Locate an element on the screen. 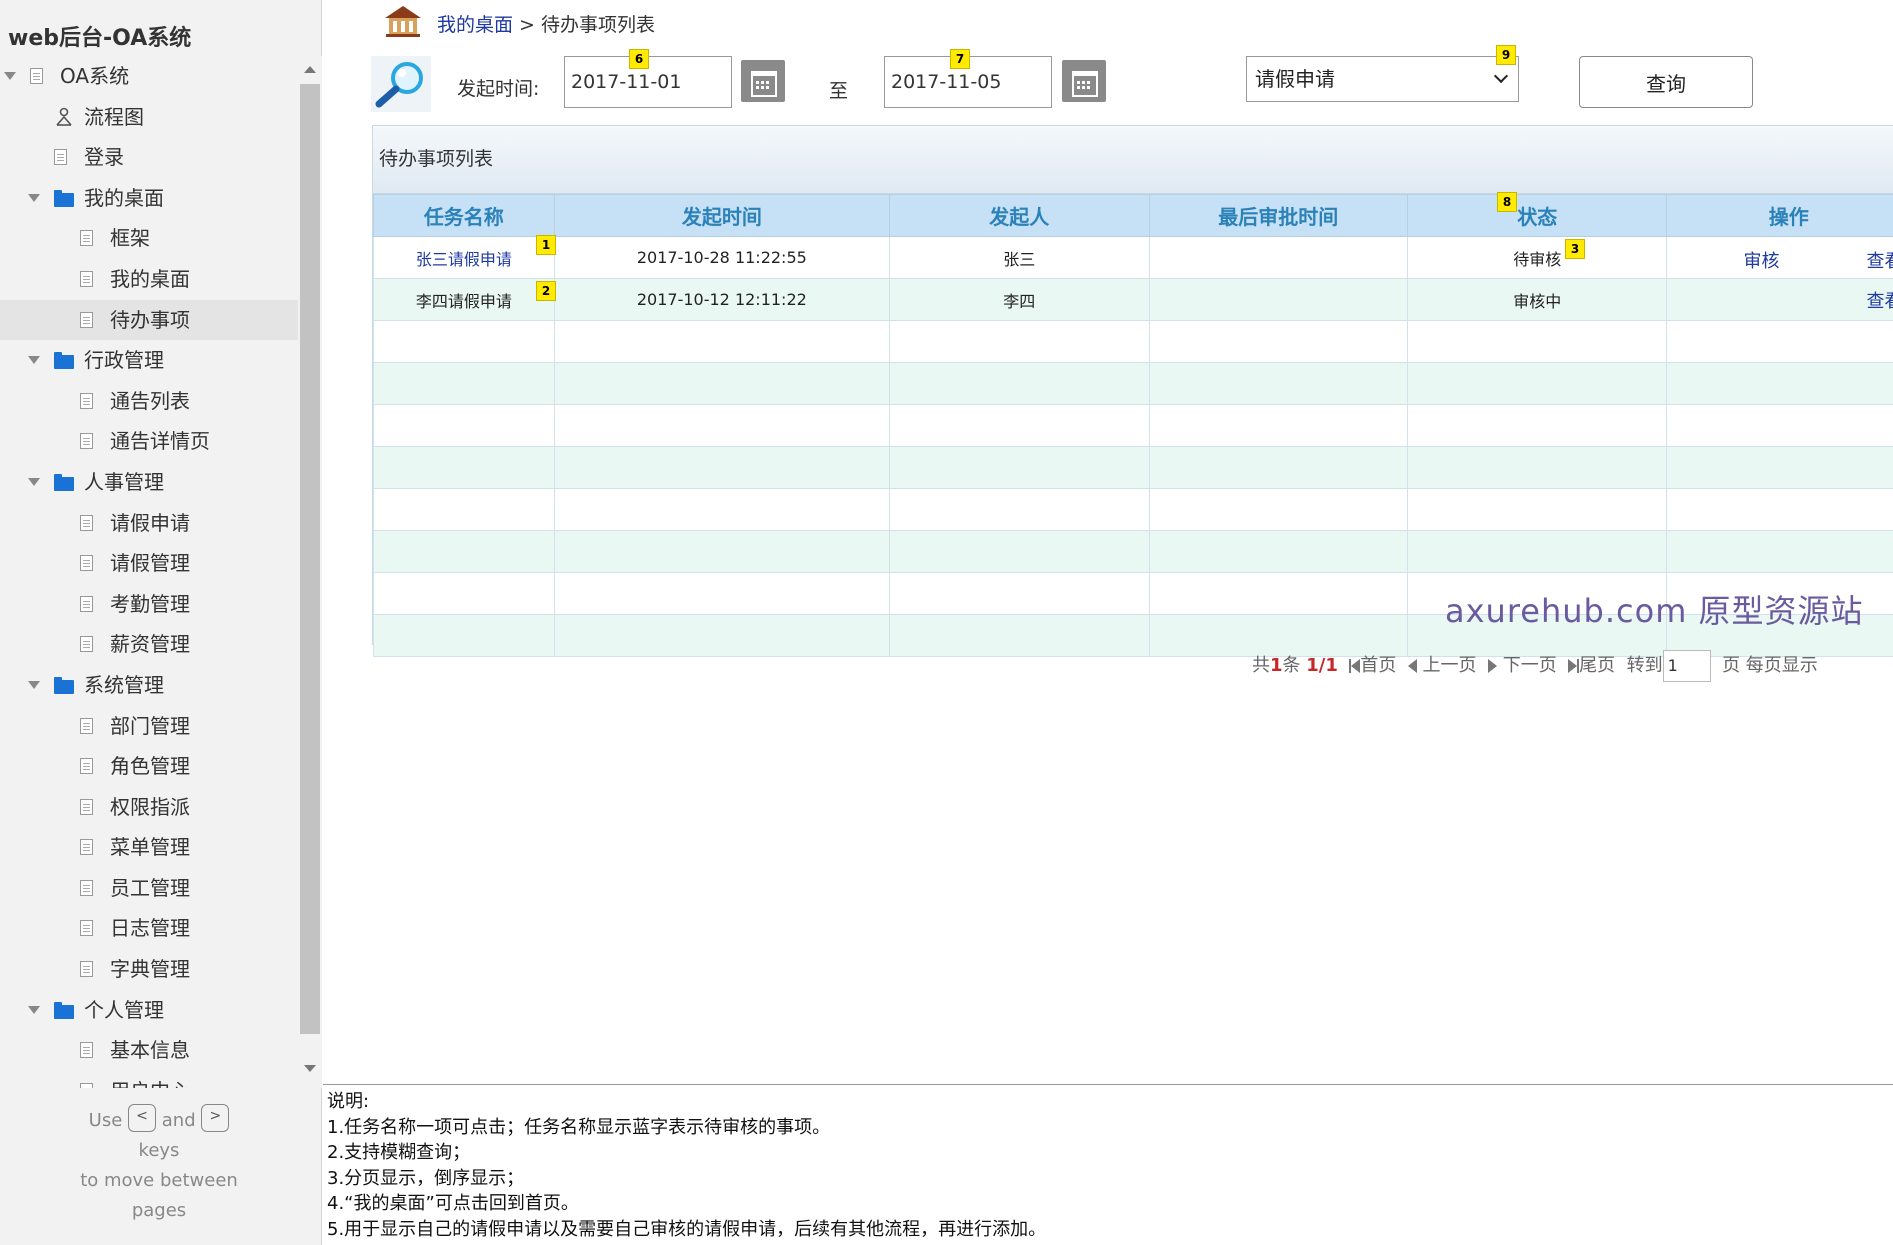 The height and width of the screenshot is (1245, 1893). folder-icon is located at coordinates (64, 361).